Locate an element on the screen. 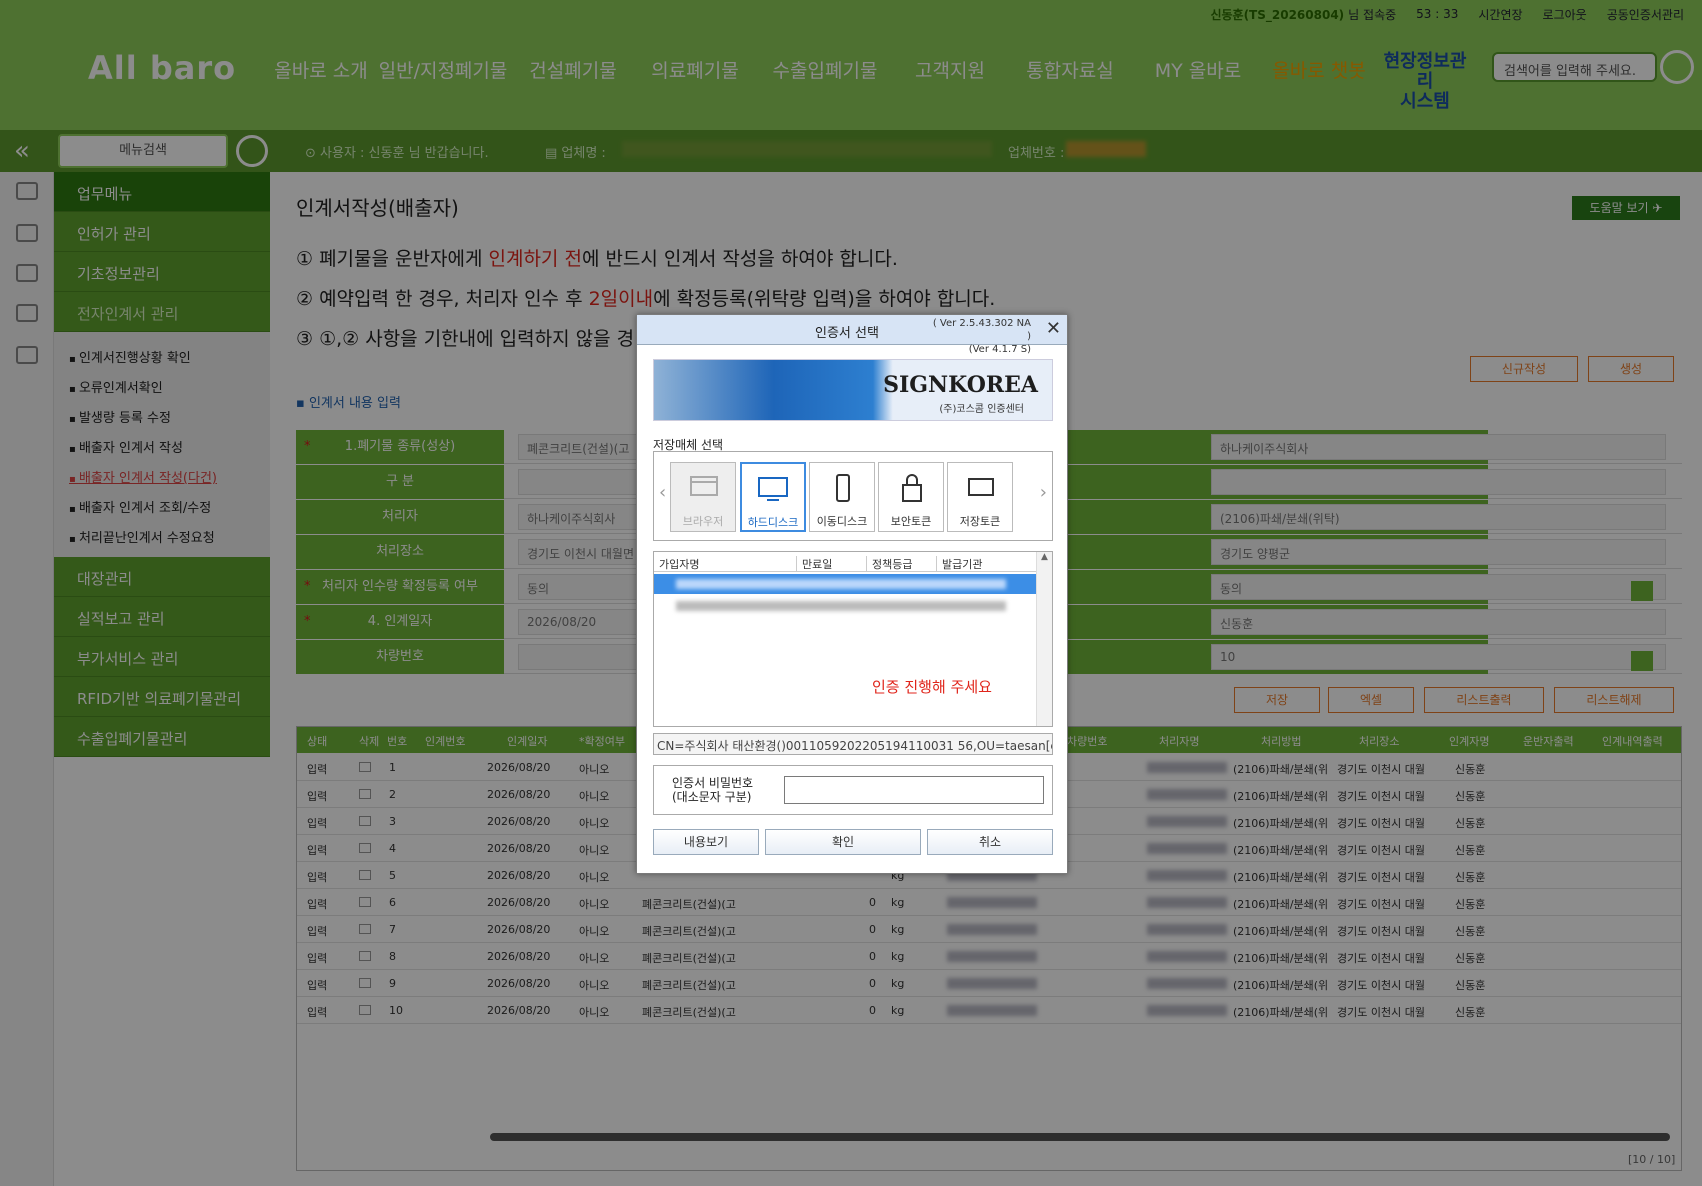 The image size is (1702, 1186). cert-row-selected is located at coordinates (845, 584).